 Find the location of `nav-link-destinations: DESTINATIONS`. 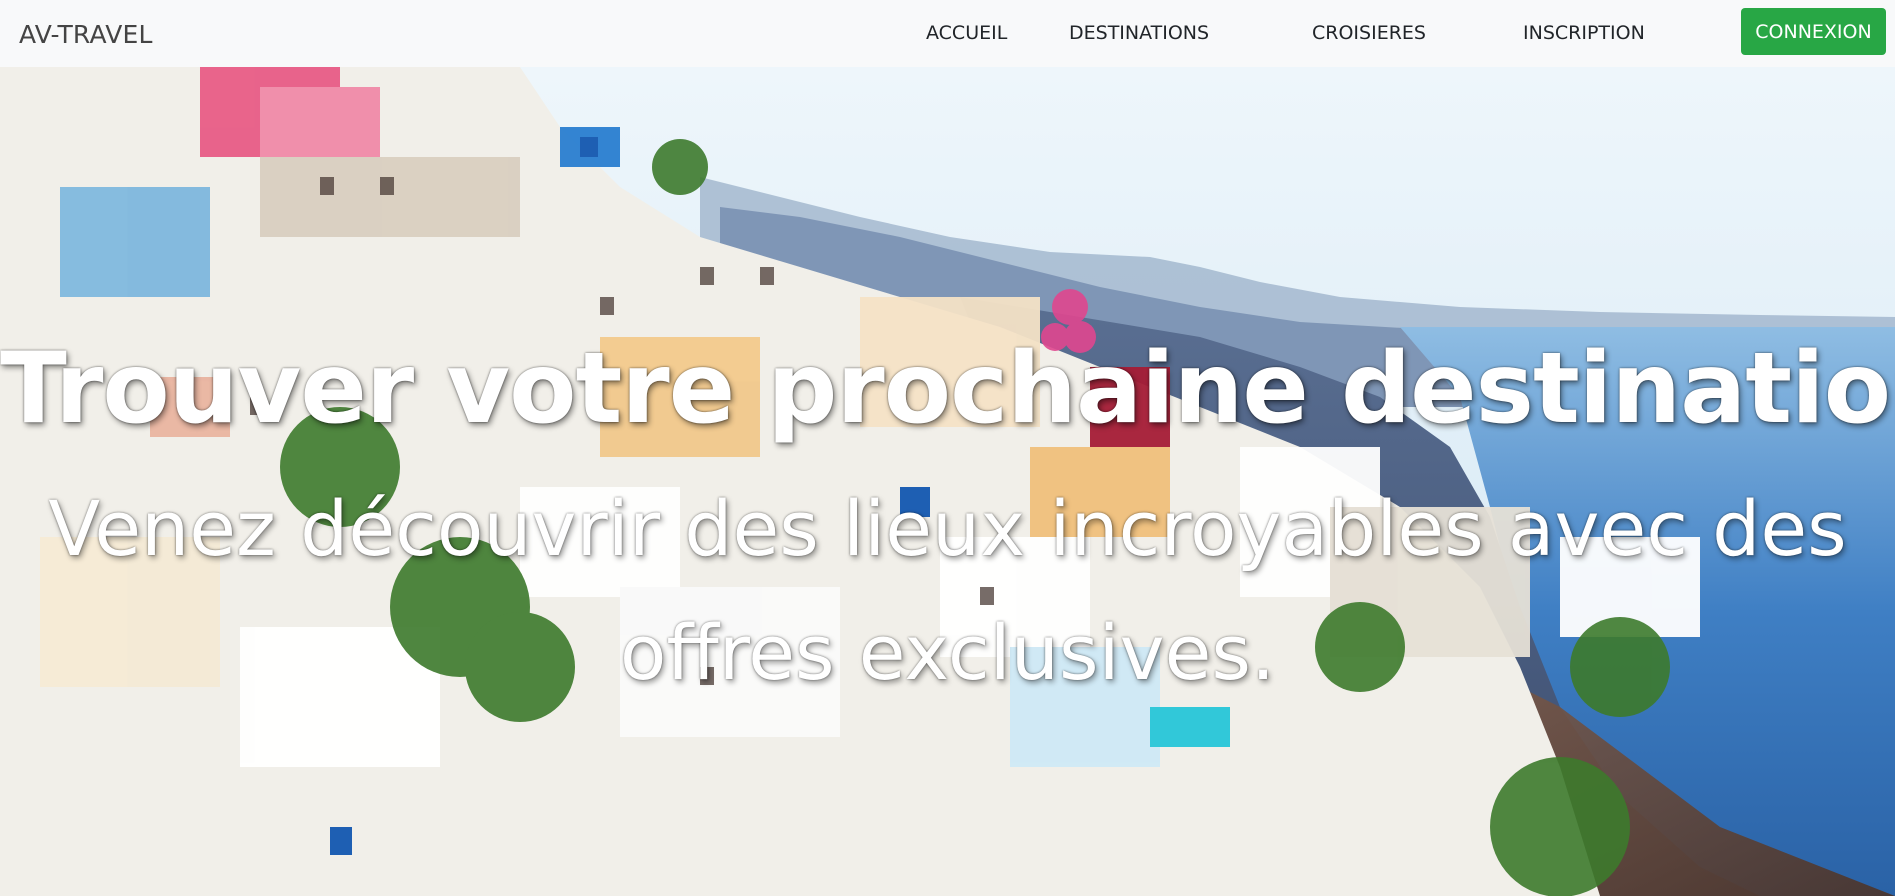

nav-link-destinations: DESTINATIONS is located at coordinates (1139, 33).